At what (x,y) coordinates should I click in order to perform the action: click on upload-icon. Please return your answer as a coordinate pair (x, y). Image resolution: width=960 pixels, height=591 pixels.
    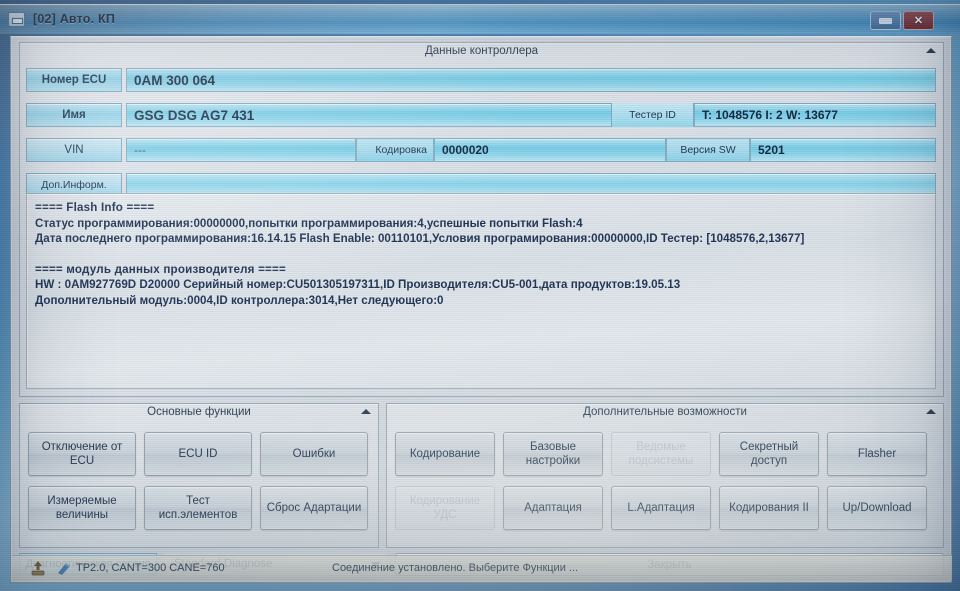
    Looking at the image, I should click on (38, 568).